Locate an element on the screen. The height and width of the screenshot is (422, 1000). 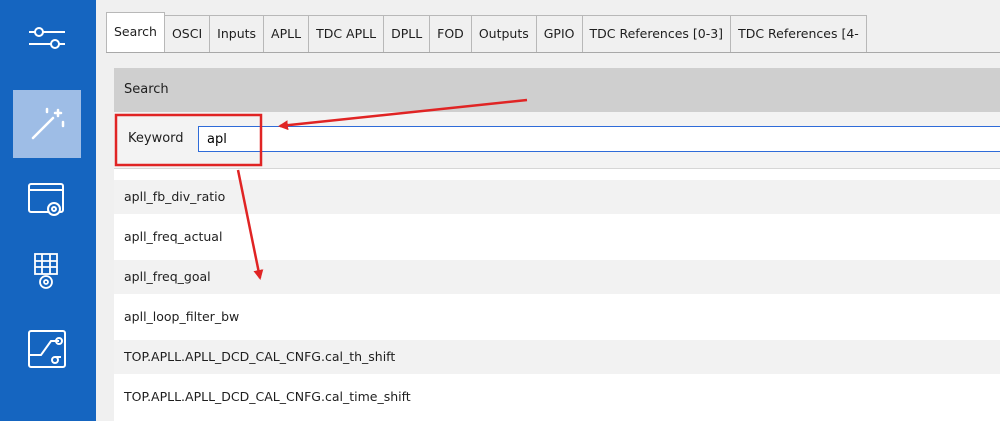
result-row: TOP.APLL.APLL_DCD_CAL_CNFG.cal_th_shift is located at coordinates (557, 357).